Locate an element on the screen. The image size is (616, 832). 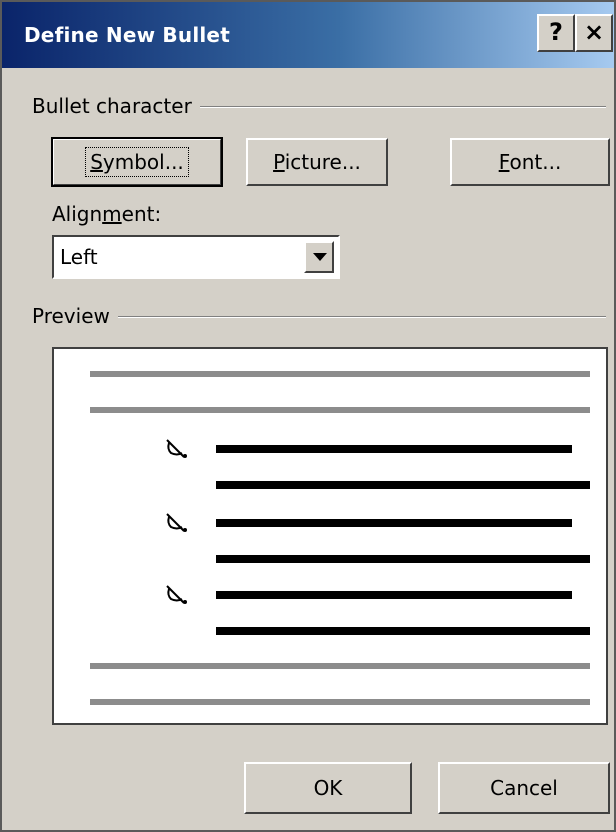
preview-section-label: Preview is located at coordinates (75, 316).